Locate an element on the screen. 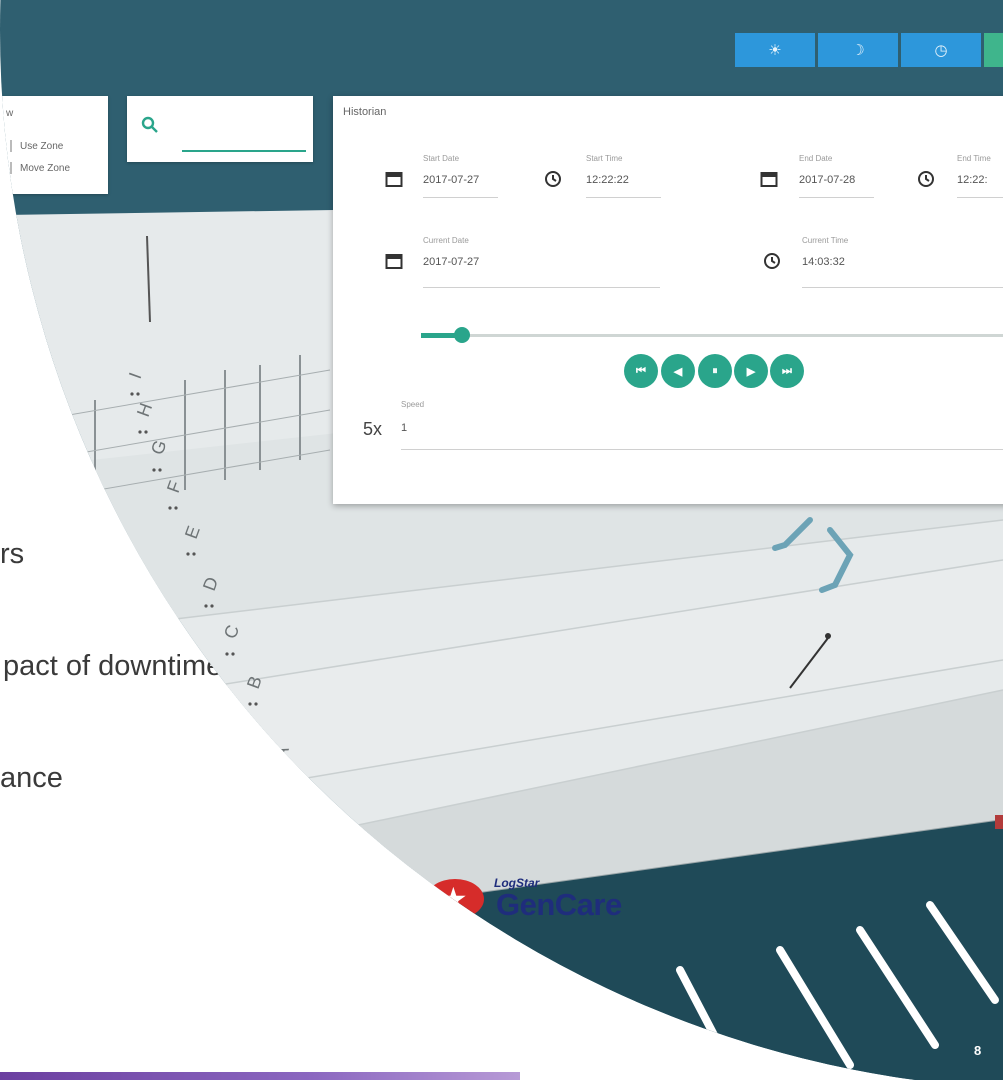 The width and height of the screenshot is (1003, 1080). sun-mode-button: ☀ is located at coordinates (775, 50).